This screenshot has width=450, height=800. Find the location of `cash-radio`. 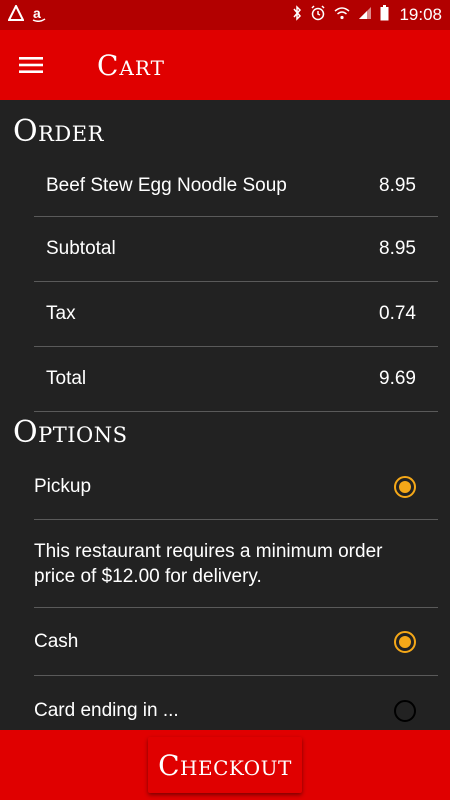

cash-radio is located at coordinates (405, 641).